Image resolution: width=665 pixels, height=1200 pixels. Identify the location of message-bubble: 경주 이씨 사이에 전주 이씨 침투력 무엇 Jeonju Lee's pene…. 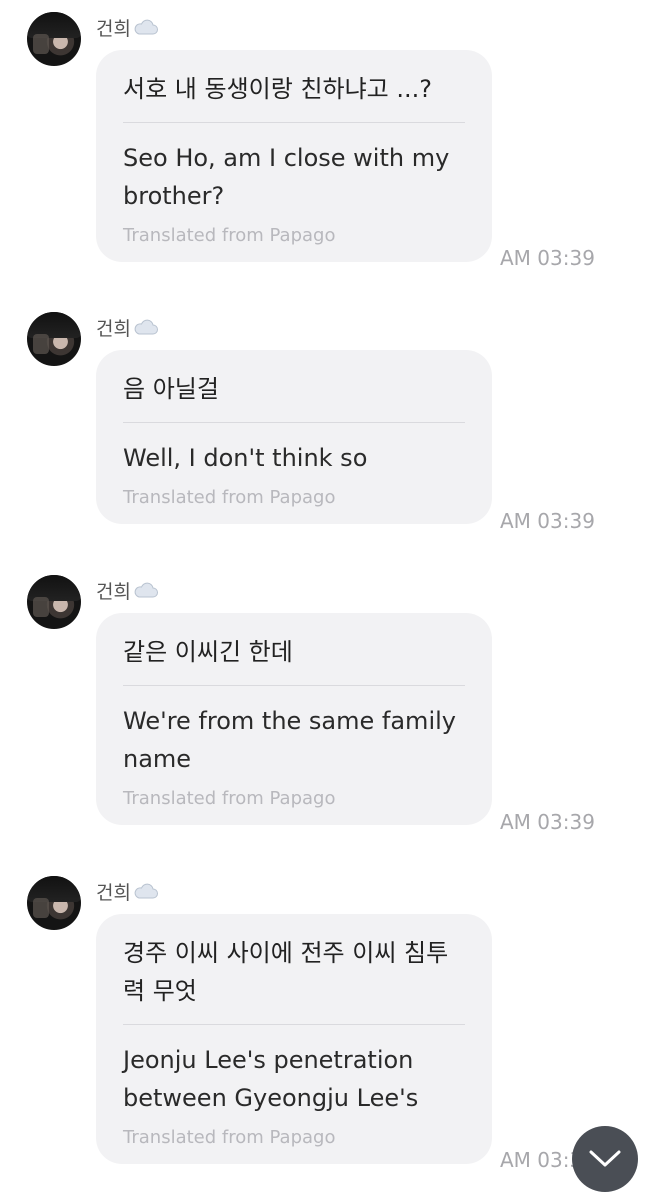
(294, 1039).